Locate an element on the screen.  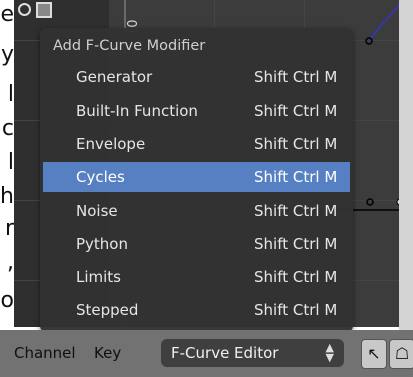
left-text-fragment: h is located at coordinates (7, 196).